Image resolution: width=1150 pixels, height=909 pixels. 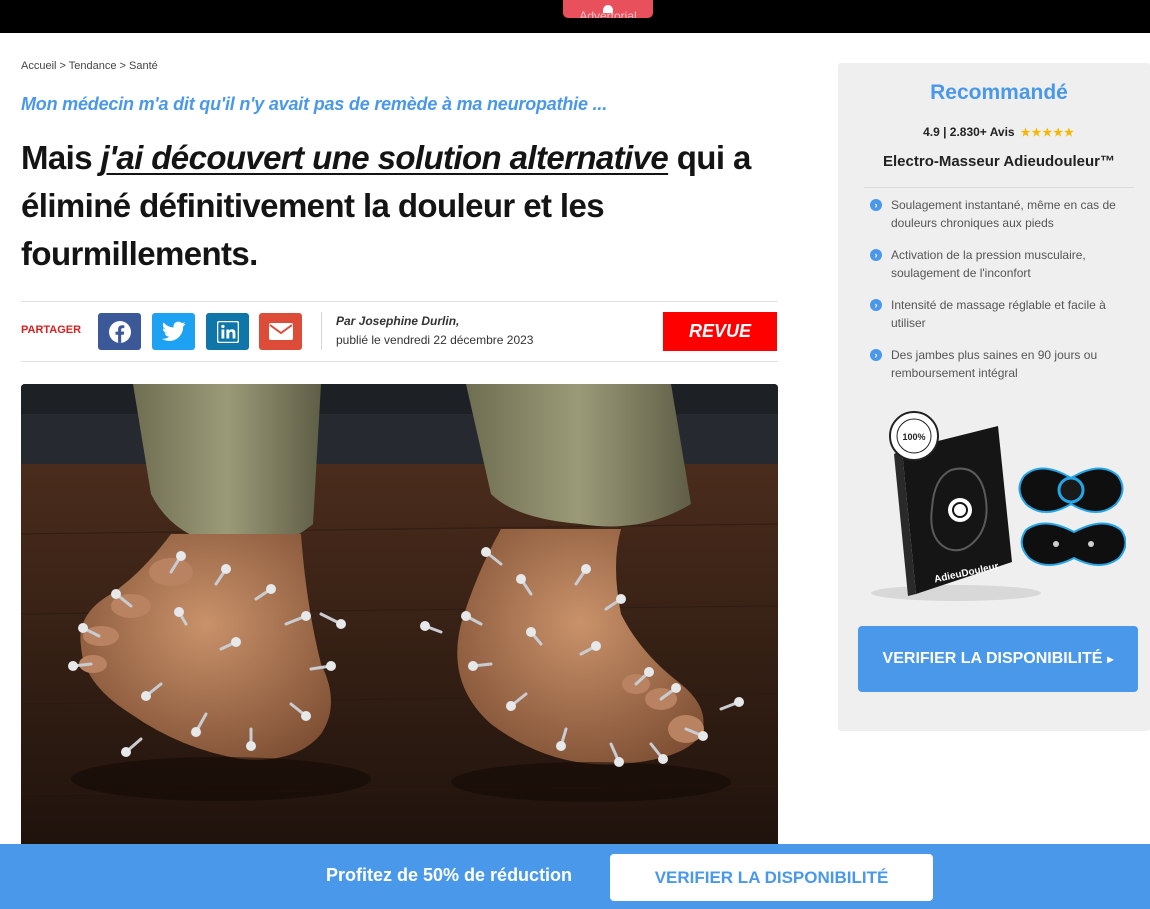 I want to click on rating-text: 4.9 | 2.830+ Avis, so click(x=969, y=132).